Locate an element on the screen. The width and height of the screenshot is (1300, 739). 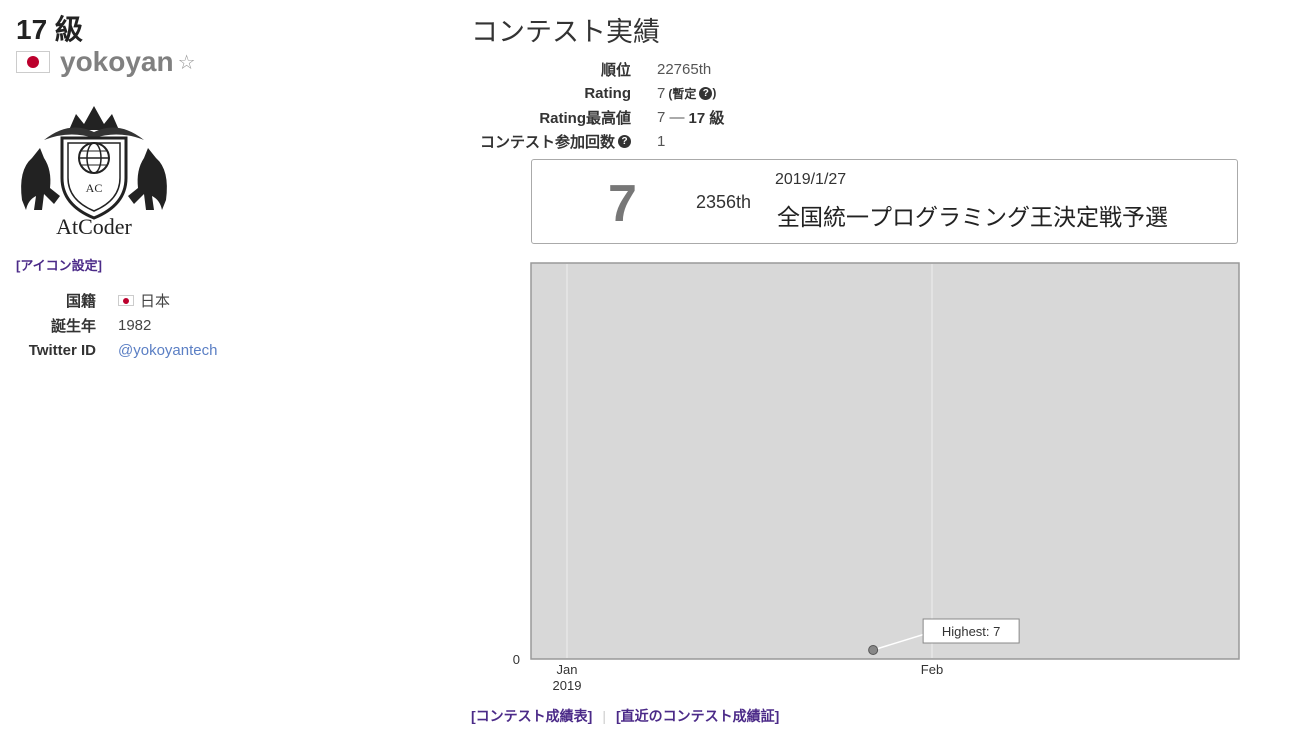
info-row-birth-year: 誕生年 1982 is located at coordinates (116, 325).